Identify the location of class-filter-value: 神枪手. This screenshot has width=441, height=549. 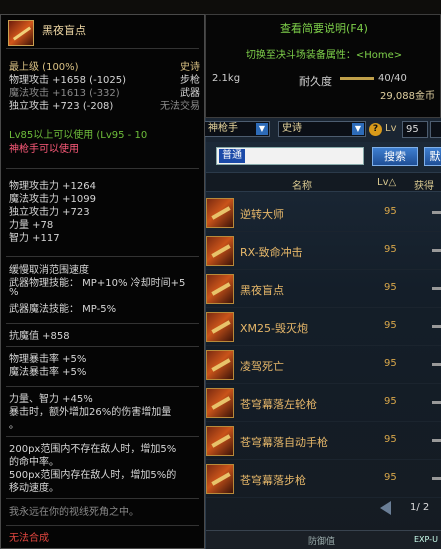
(223, 128).